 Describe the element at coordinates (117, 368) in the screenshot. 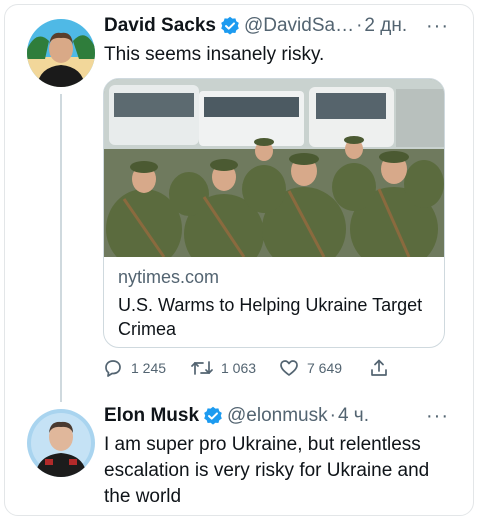

I see `reply-icon` at that location.